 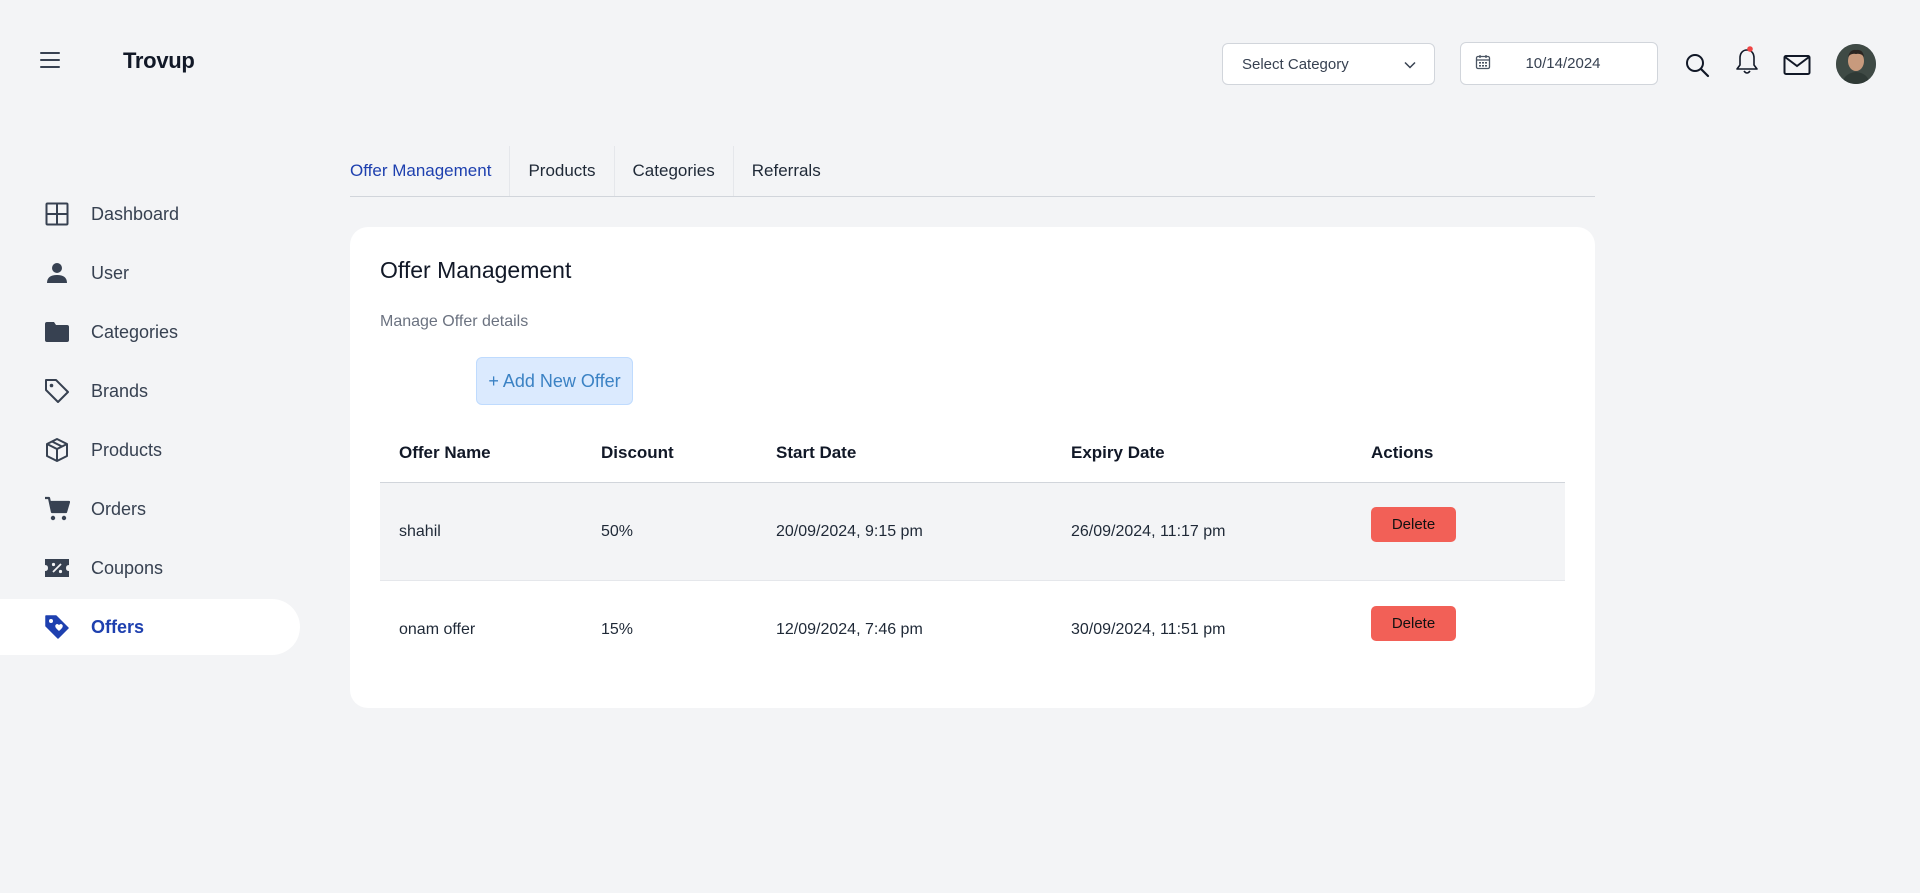 I want to click on offer-name-cell: shahil, so click(x=420, y=531).